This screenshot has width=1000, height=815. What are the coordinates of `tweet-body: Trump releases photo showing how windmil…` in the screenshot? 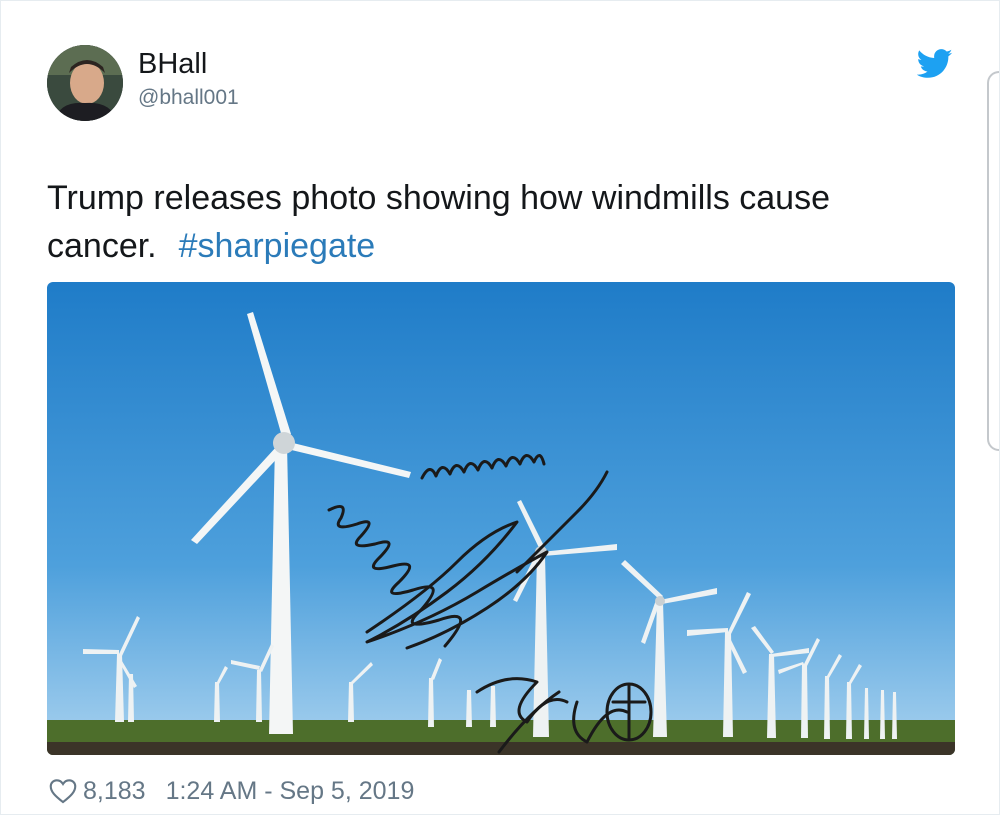 It's located at (438, 222).